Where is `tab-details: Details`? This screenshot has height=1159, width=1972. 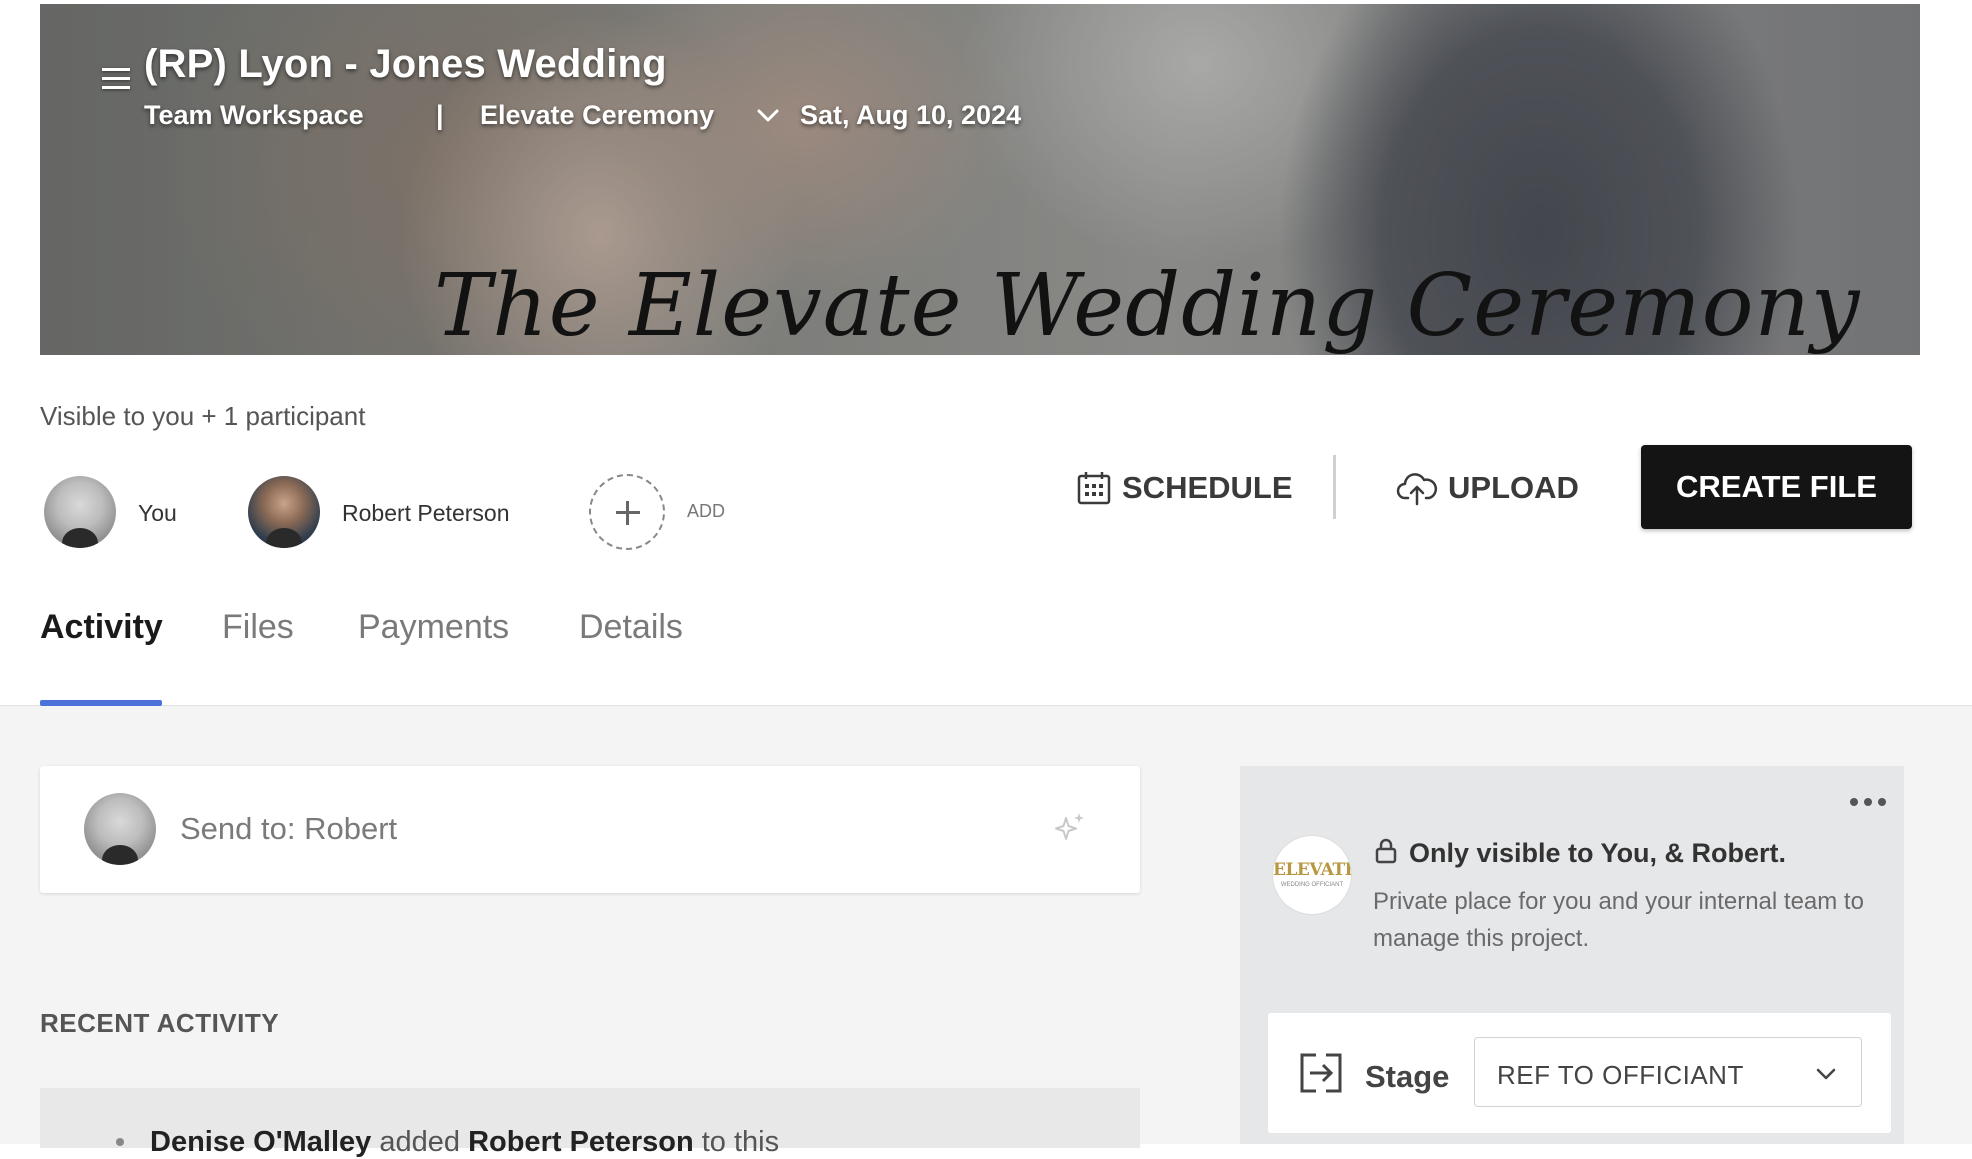 tab-details: Details is located at coordinates (631, 627).